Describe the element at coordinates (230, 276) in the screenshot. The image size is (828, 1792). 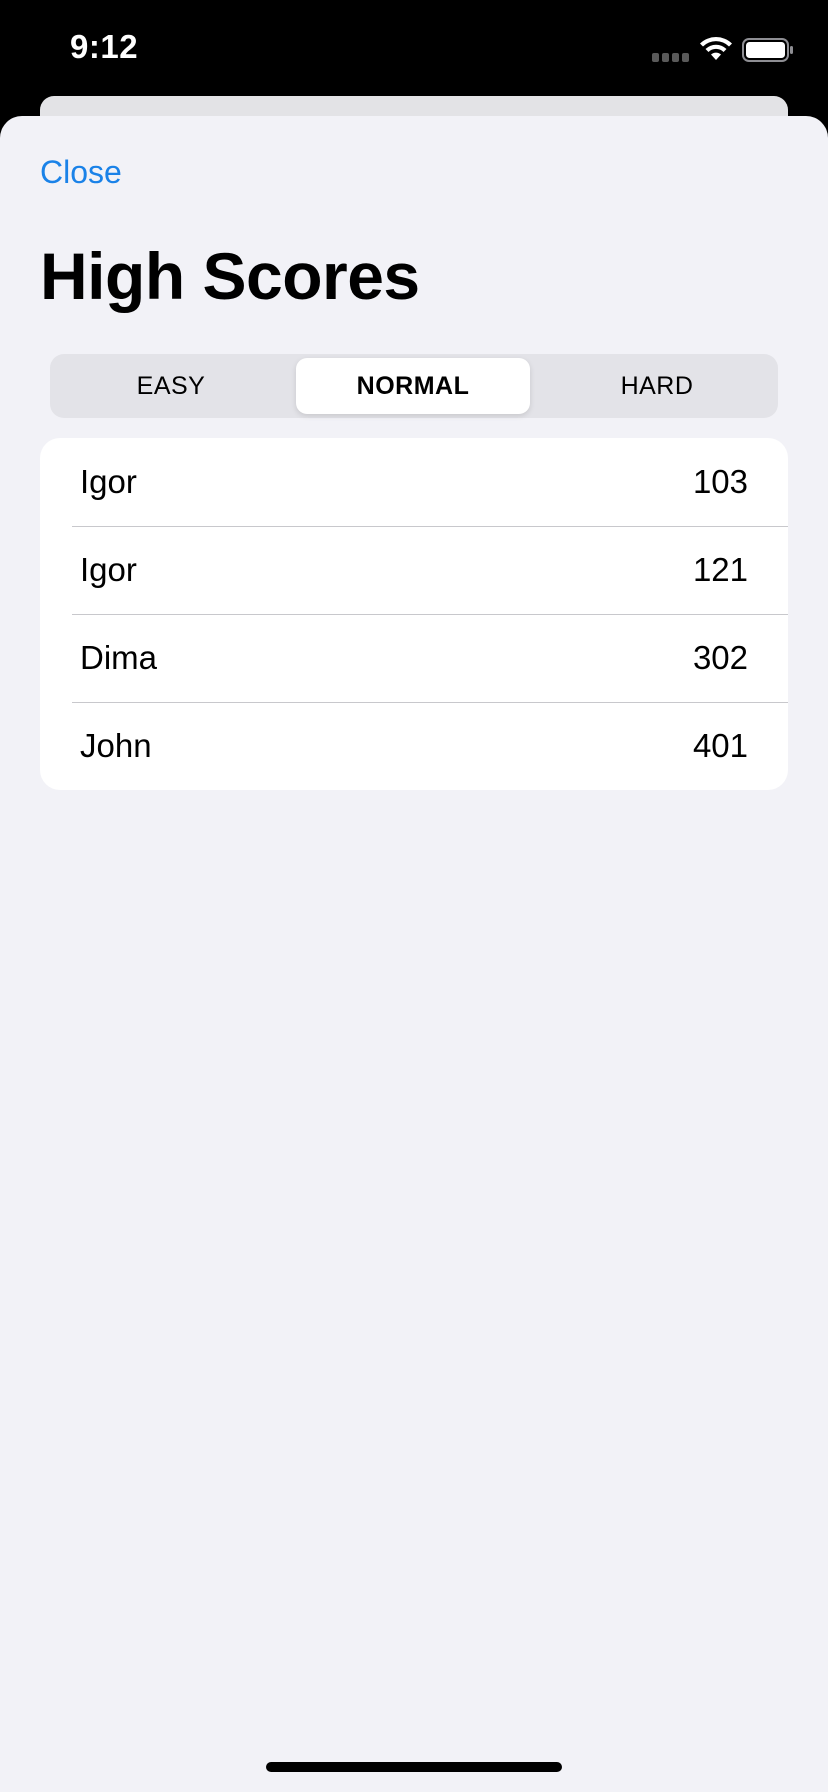
I see `page-title: High Scores` at that location.